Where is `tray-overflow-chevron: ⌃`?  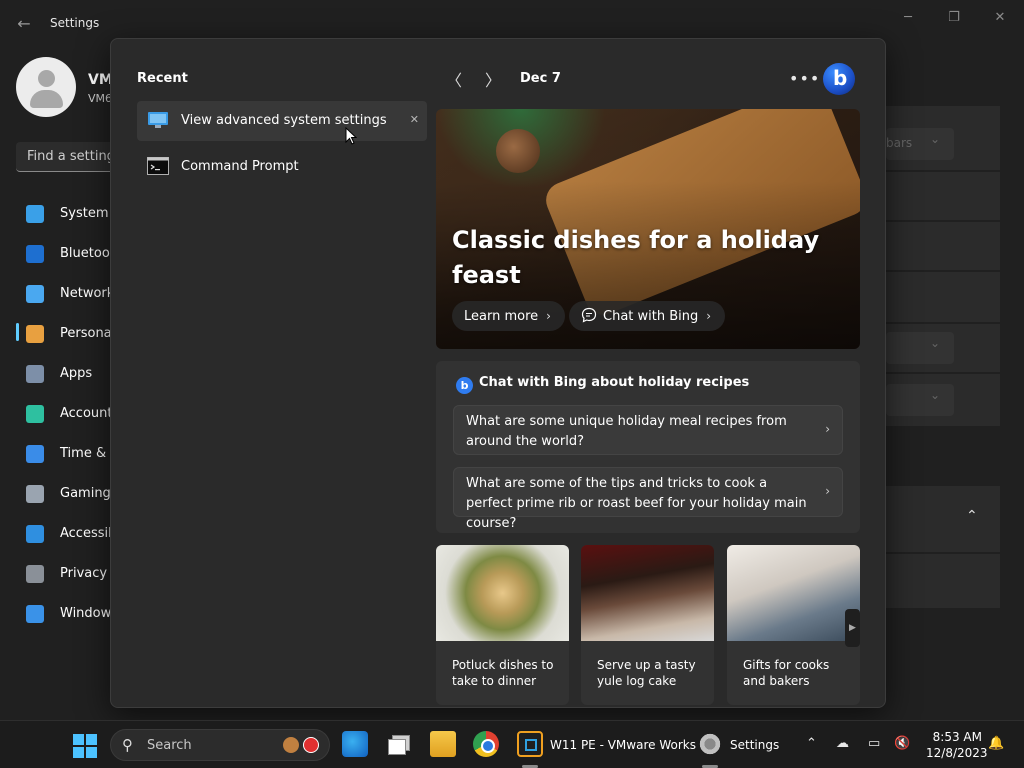 tray-overflow-chevron: ⌃ is located at coordinates (811, 743).